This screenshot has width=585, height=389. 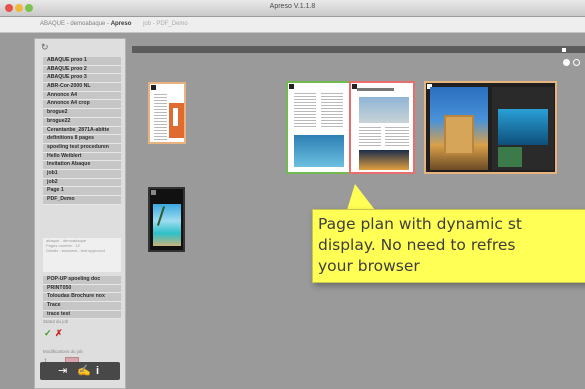 What do you see at coordinates (82, 79) in the screenshot?
I see `job-item: ABAQUE proo 3` at bounding box center [82, 79].